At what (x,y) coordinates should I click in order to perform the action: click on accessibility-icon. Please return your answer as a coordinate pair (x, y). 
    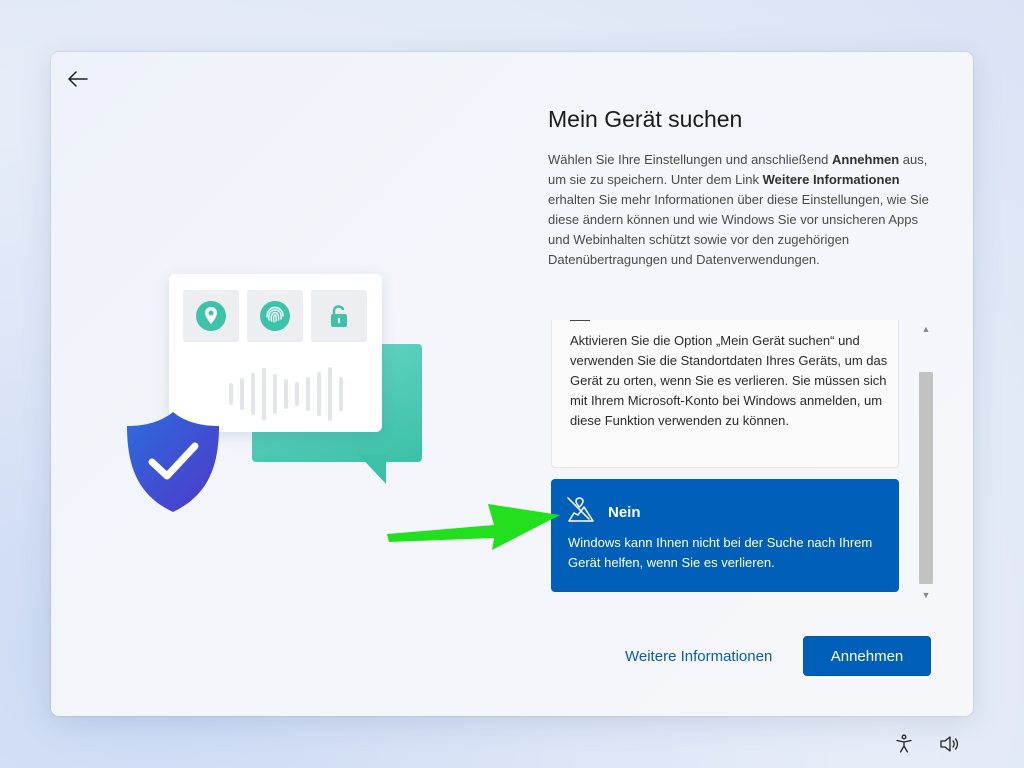
    Looking at the image, I should click on (904, 743).